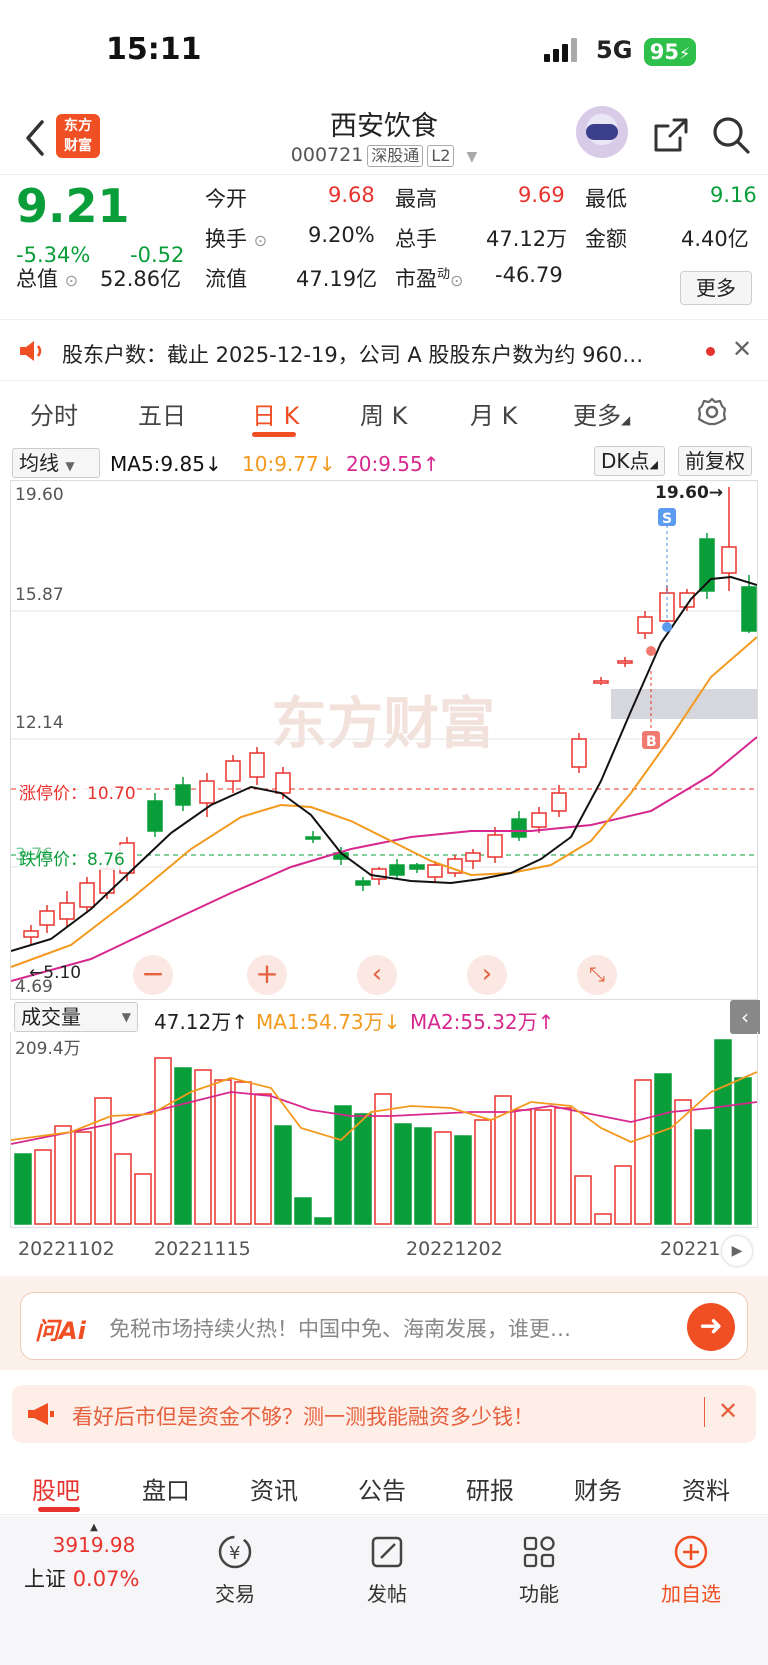 The width and height of the screenshot is (768, 1665). Describe the element at coordinates (625, 461) in the screenshot. I see `dk-label: DK点` at that location.